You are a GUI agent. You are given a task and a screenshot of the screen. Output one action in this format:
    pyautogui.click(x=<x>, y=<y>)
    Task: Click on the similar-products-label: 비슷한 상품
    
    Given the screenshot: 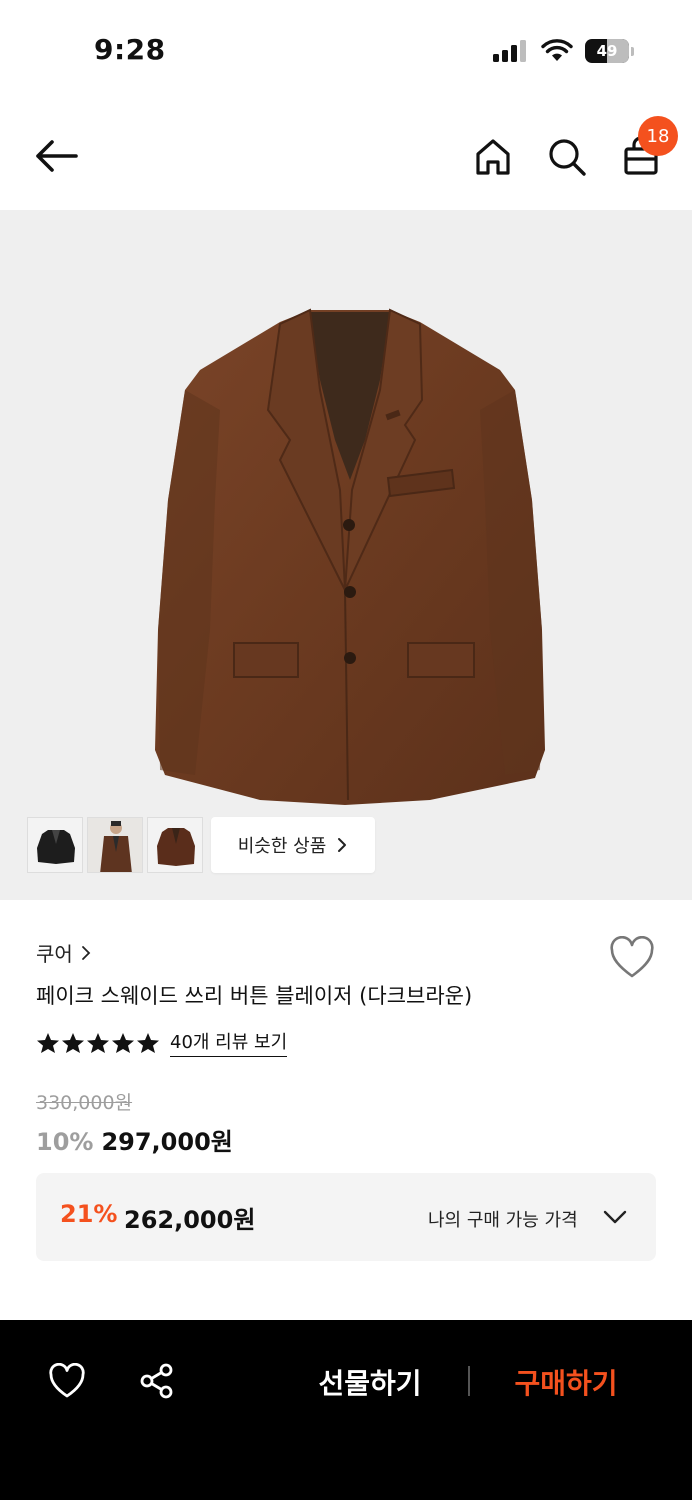 What is the action you would take?
    pyautogui.click(x=282, y=846)
    